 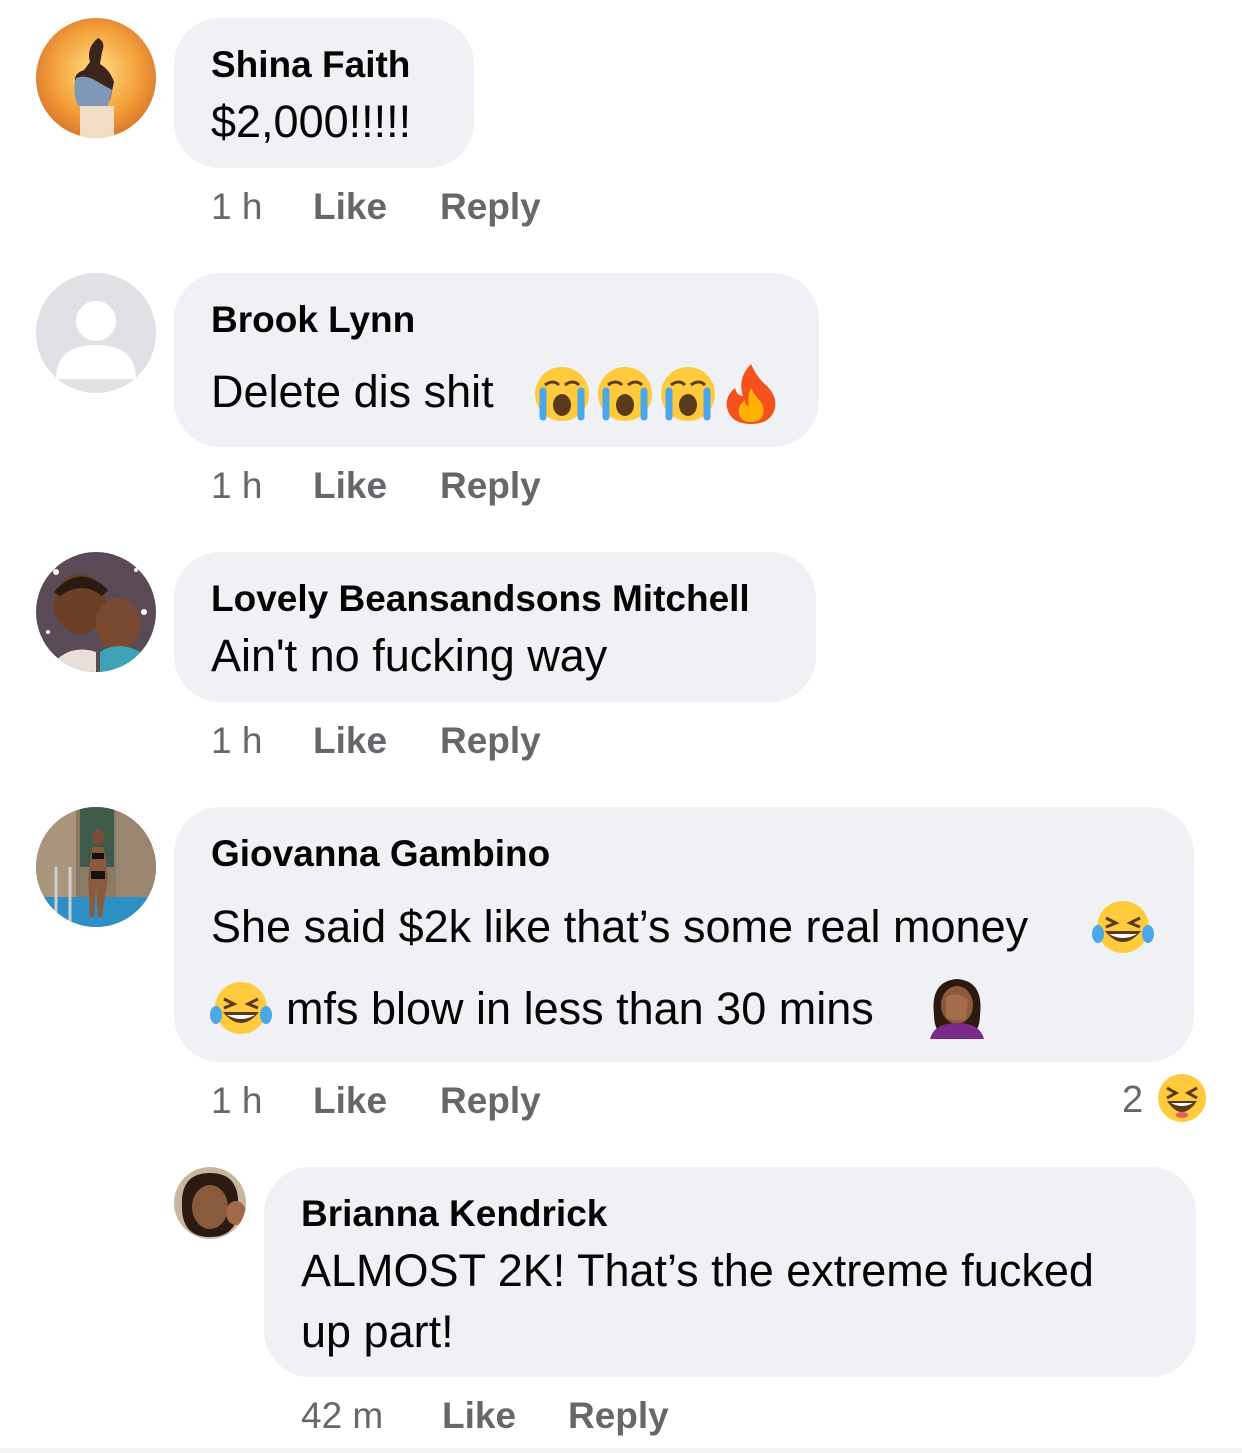 I want to click on fire-icon, so click(x=751, y=393).